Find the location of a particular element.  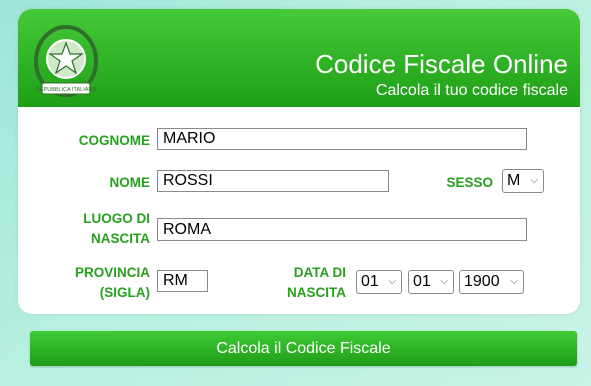

sesso-value: M is located at coordinates (514, 180).